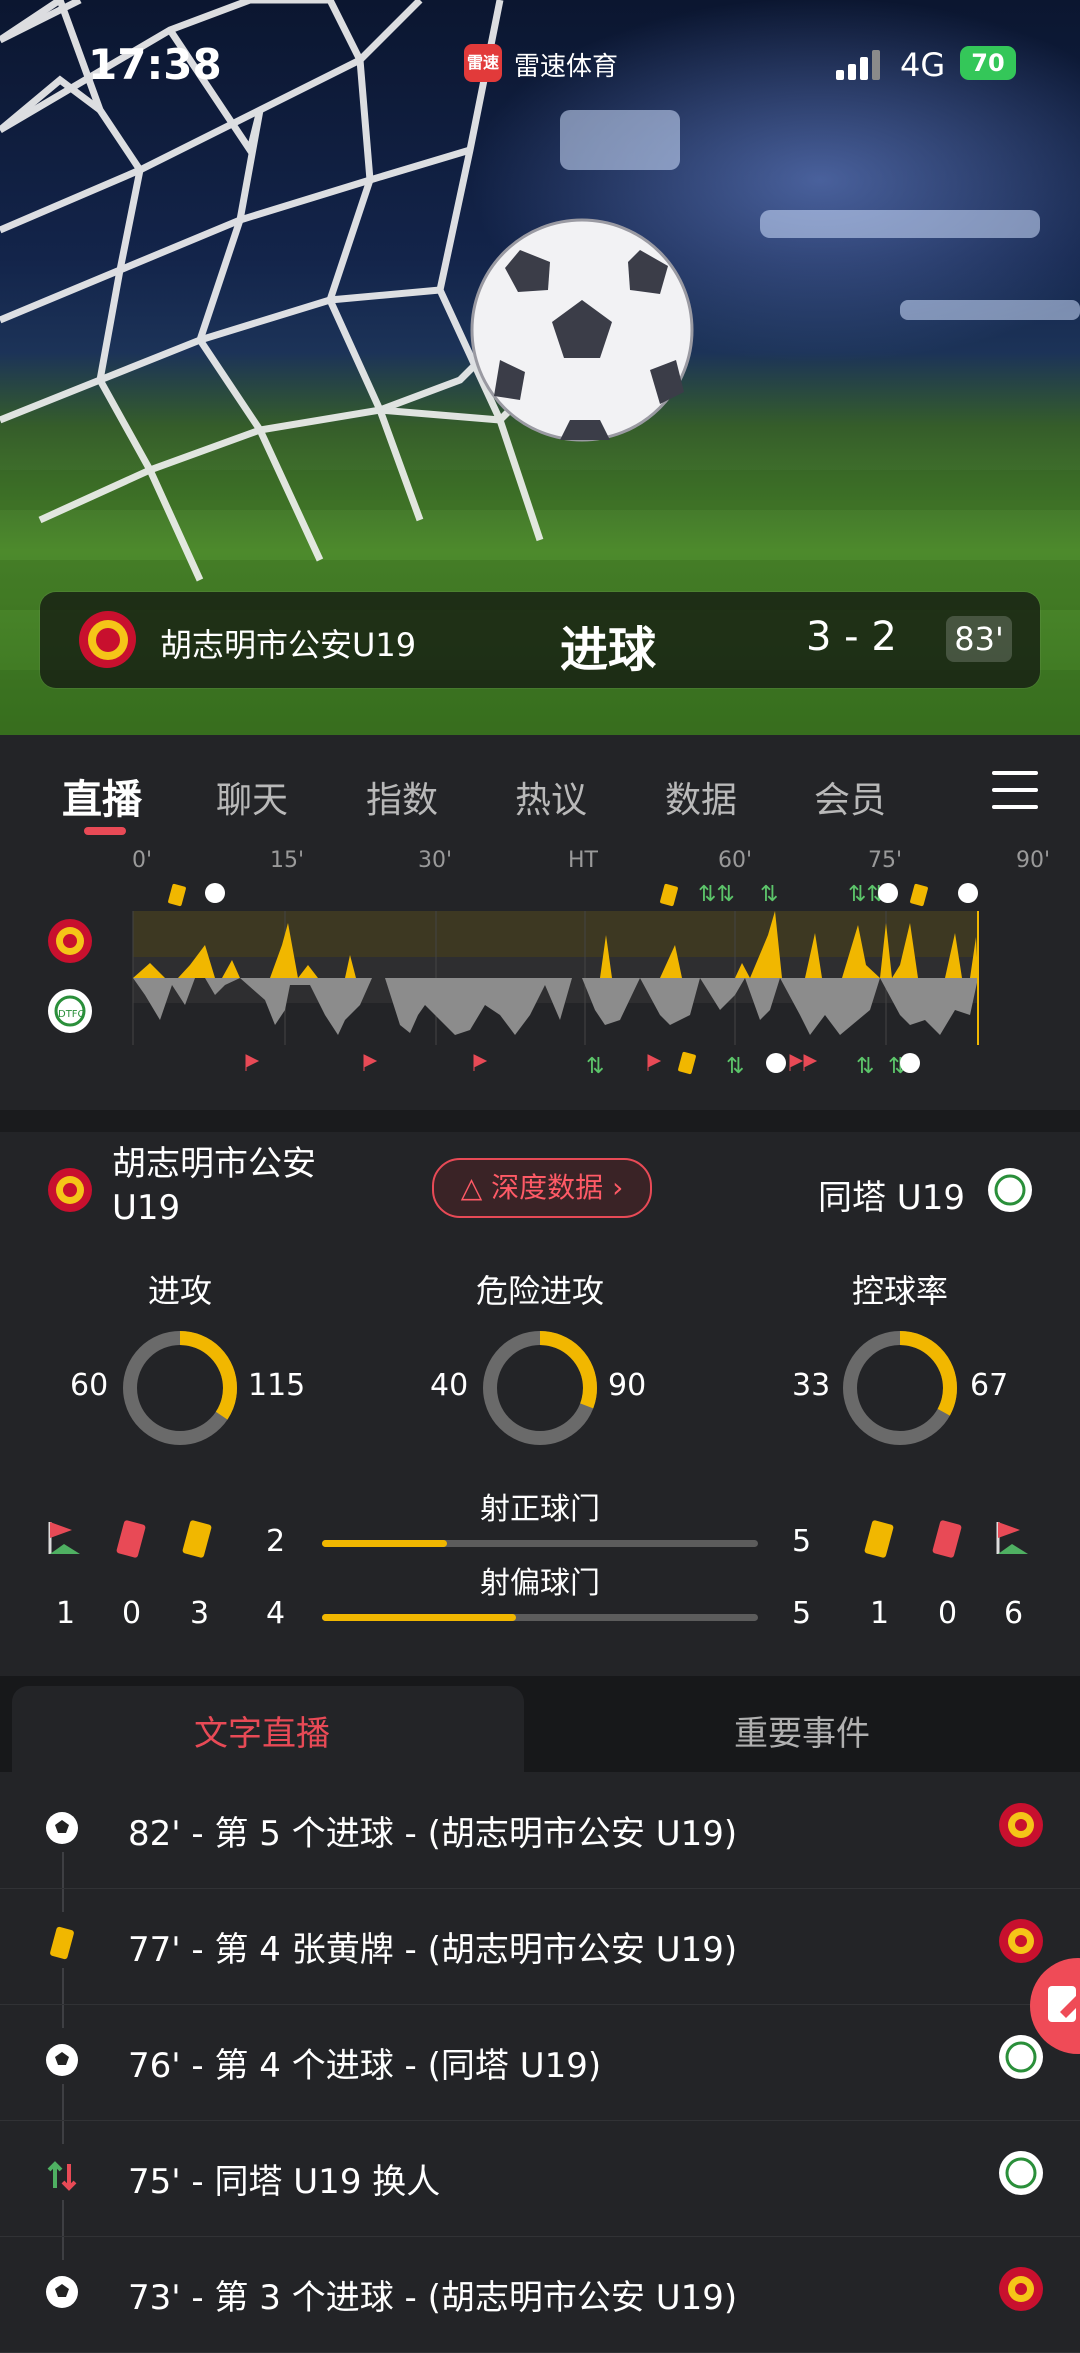 The width and height of the screenshot is (1080, 2353). Describe the element at coordinates (66, 1613) in the screenshot. I see `home-corners-count: 1` at that location.